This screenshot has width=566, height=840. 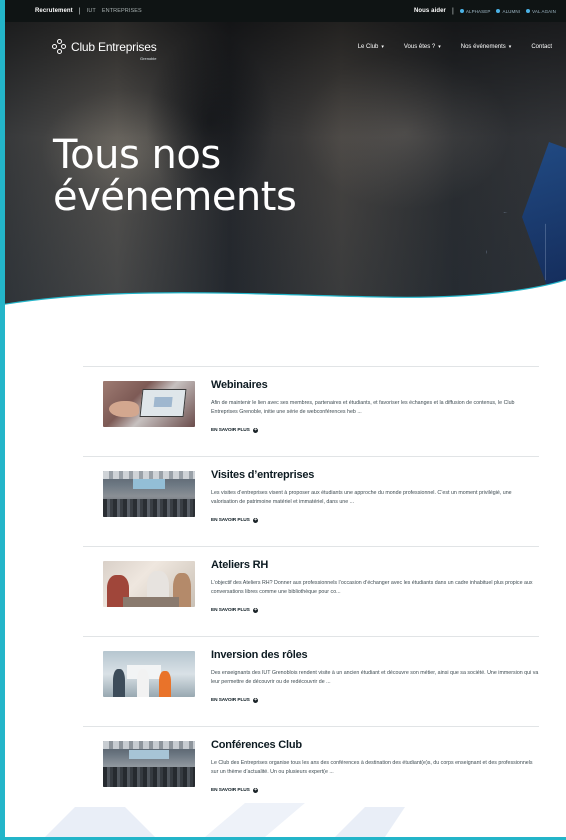 I want to click on nav-item-label: Contact, so click(x=541, y=47).